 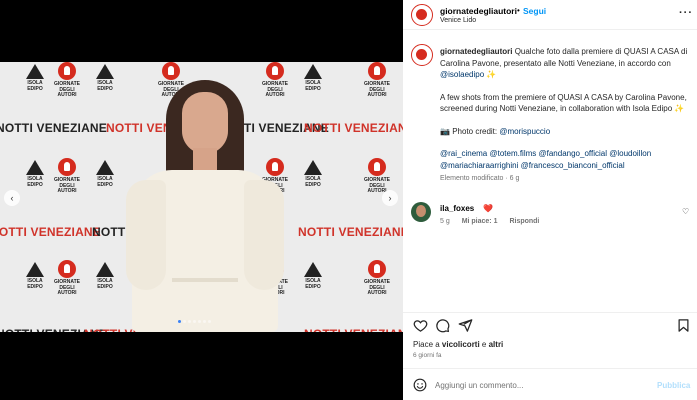 I want to click on more-horizontal-icon: ···, so click(x=686, y=13).